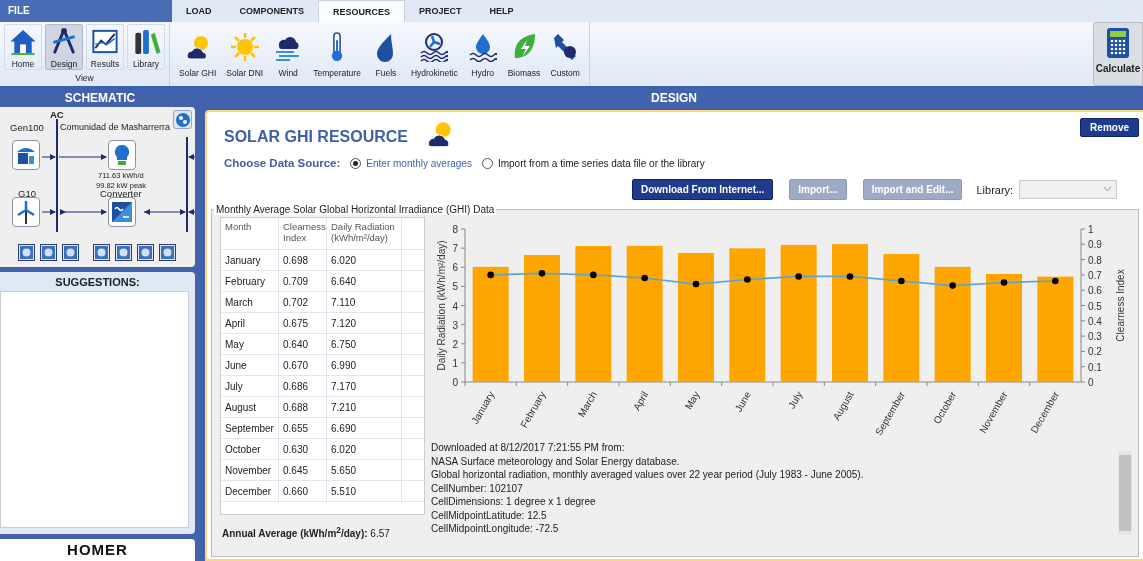 This screenshot has height=561, width=1143. Describe the element at coordinates (198, 52) in the screenshot. I see `ribbon-button: Solar GHI` at that location.